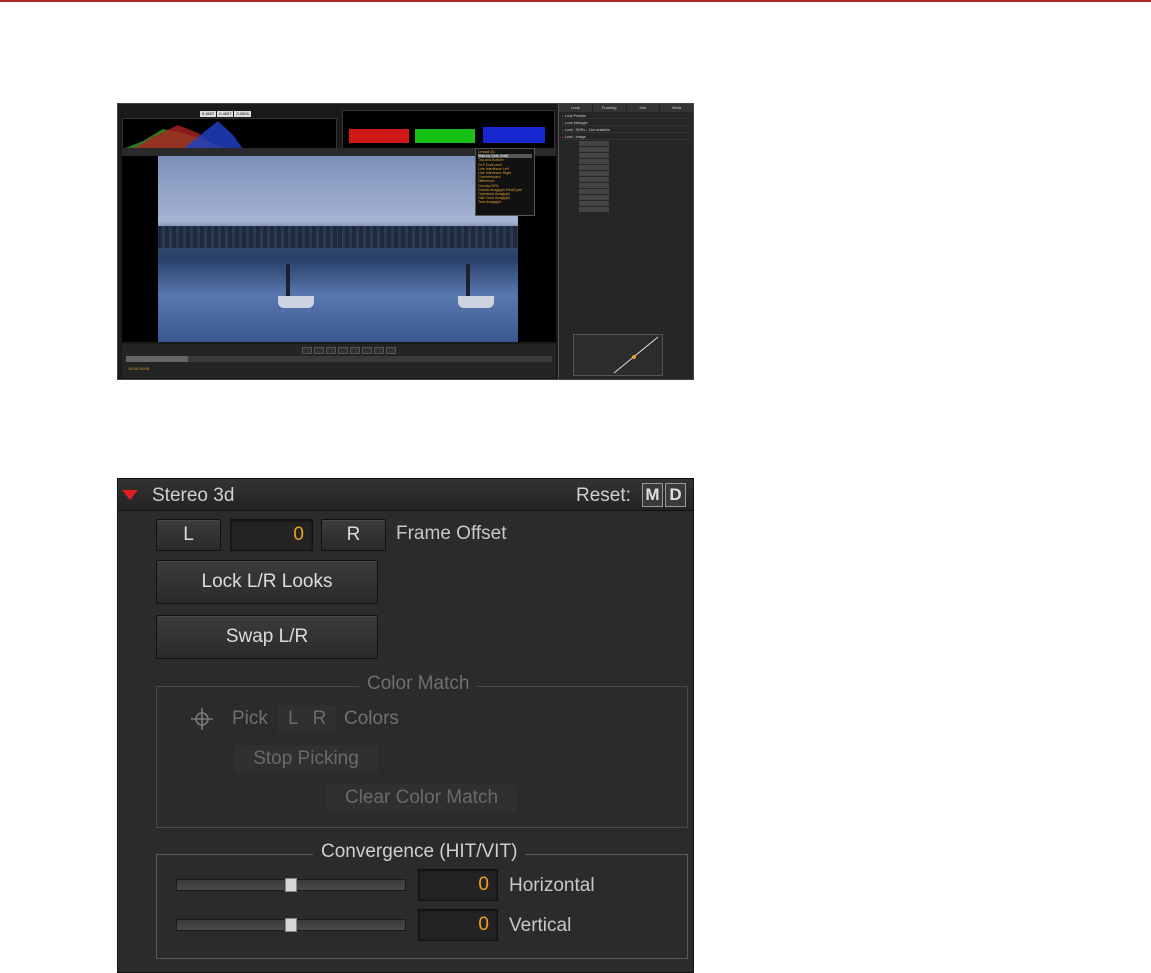  Describe the element at coordinates (319, 350) in the screenshot. I see `stop-button` at that location.